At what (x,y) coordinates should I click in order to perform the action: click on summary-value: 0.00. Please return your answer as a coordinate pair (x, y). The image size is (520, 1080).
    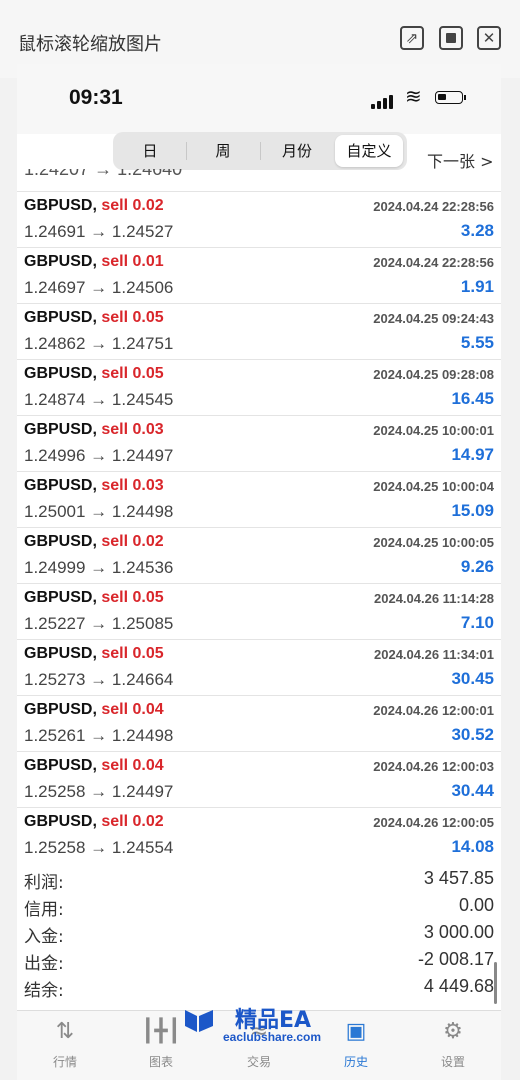
    Looking at the image, I should click on (476, 905).